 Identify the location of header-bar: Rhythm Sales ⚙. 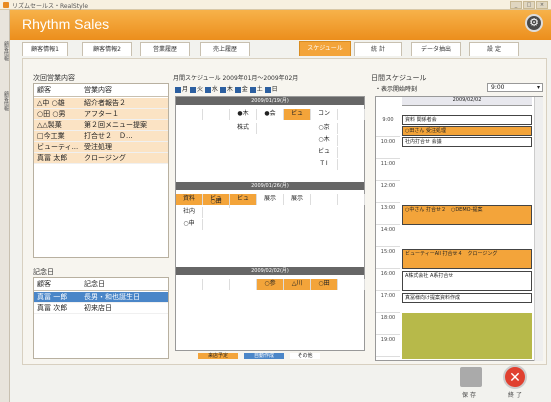
(280, 25).